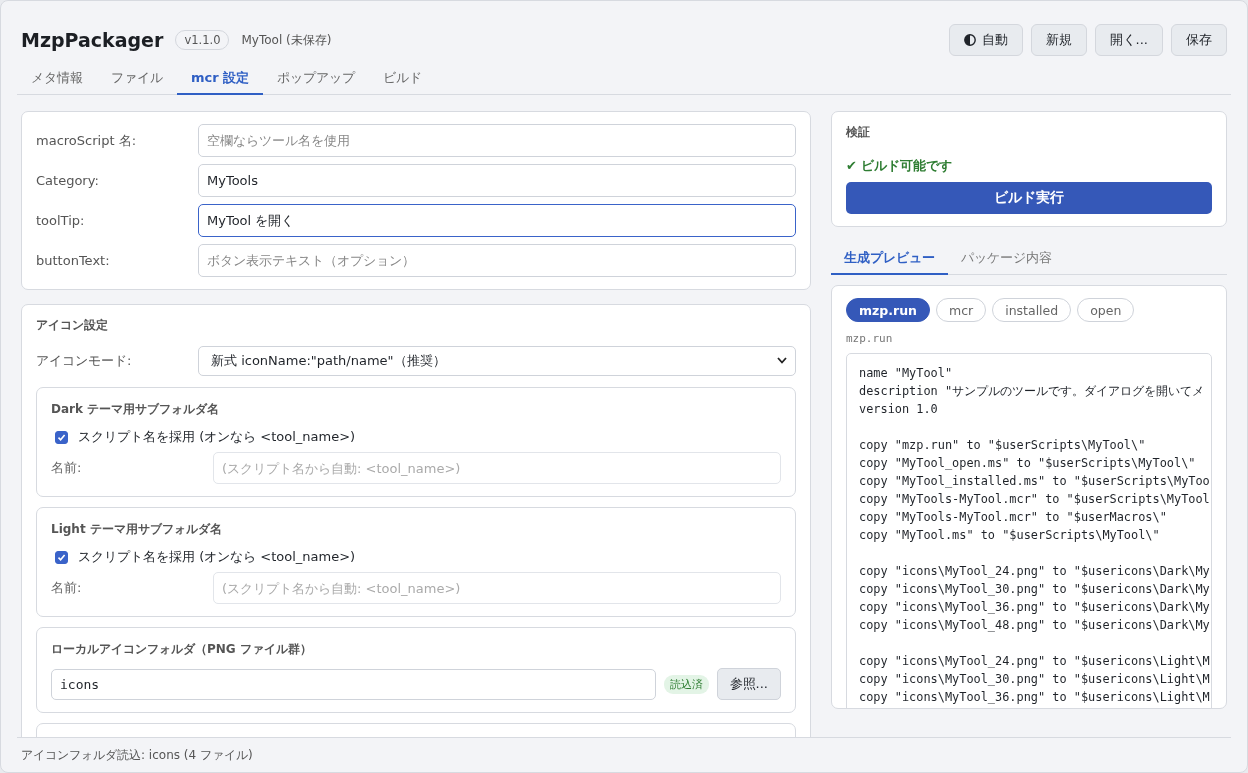 The height and width of the screenshot is (773, 1248). Describe the element at coordinates (1035, 589) in the screenshot. I see `code-line: copy "icons\MyTool_30.png" to "$usericons\Dark\My` at that location.